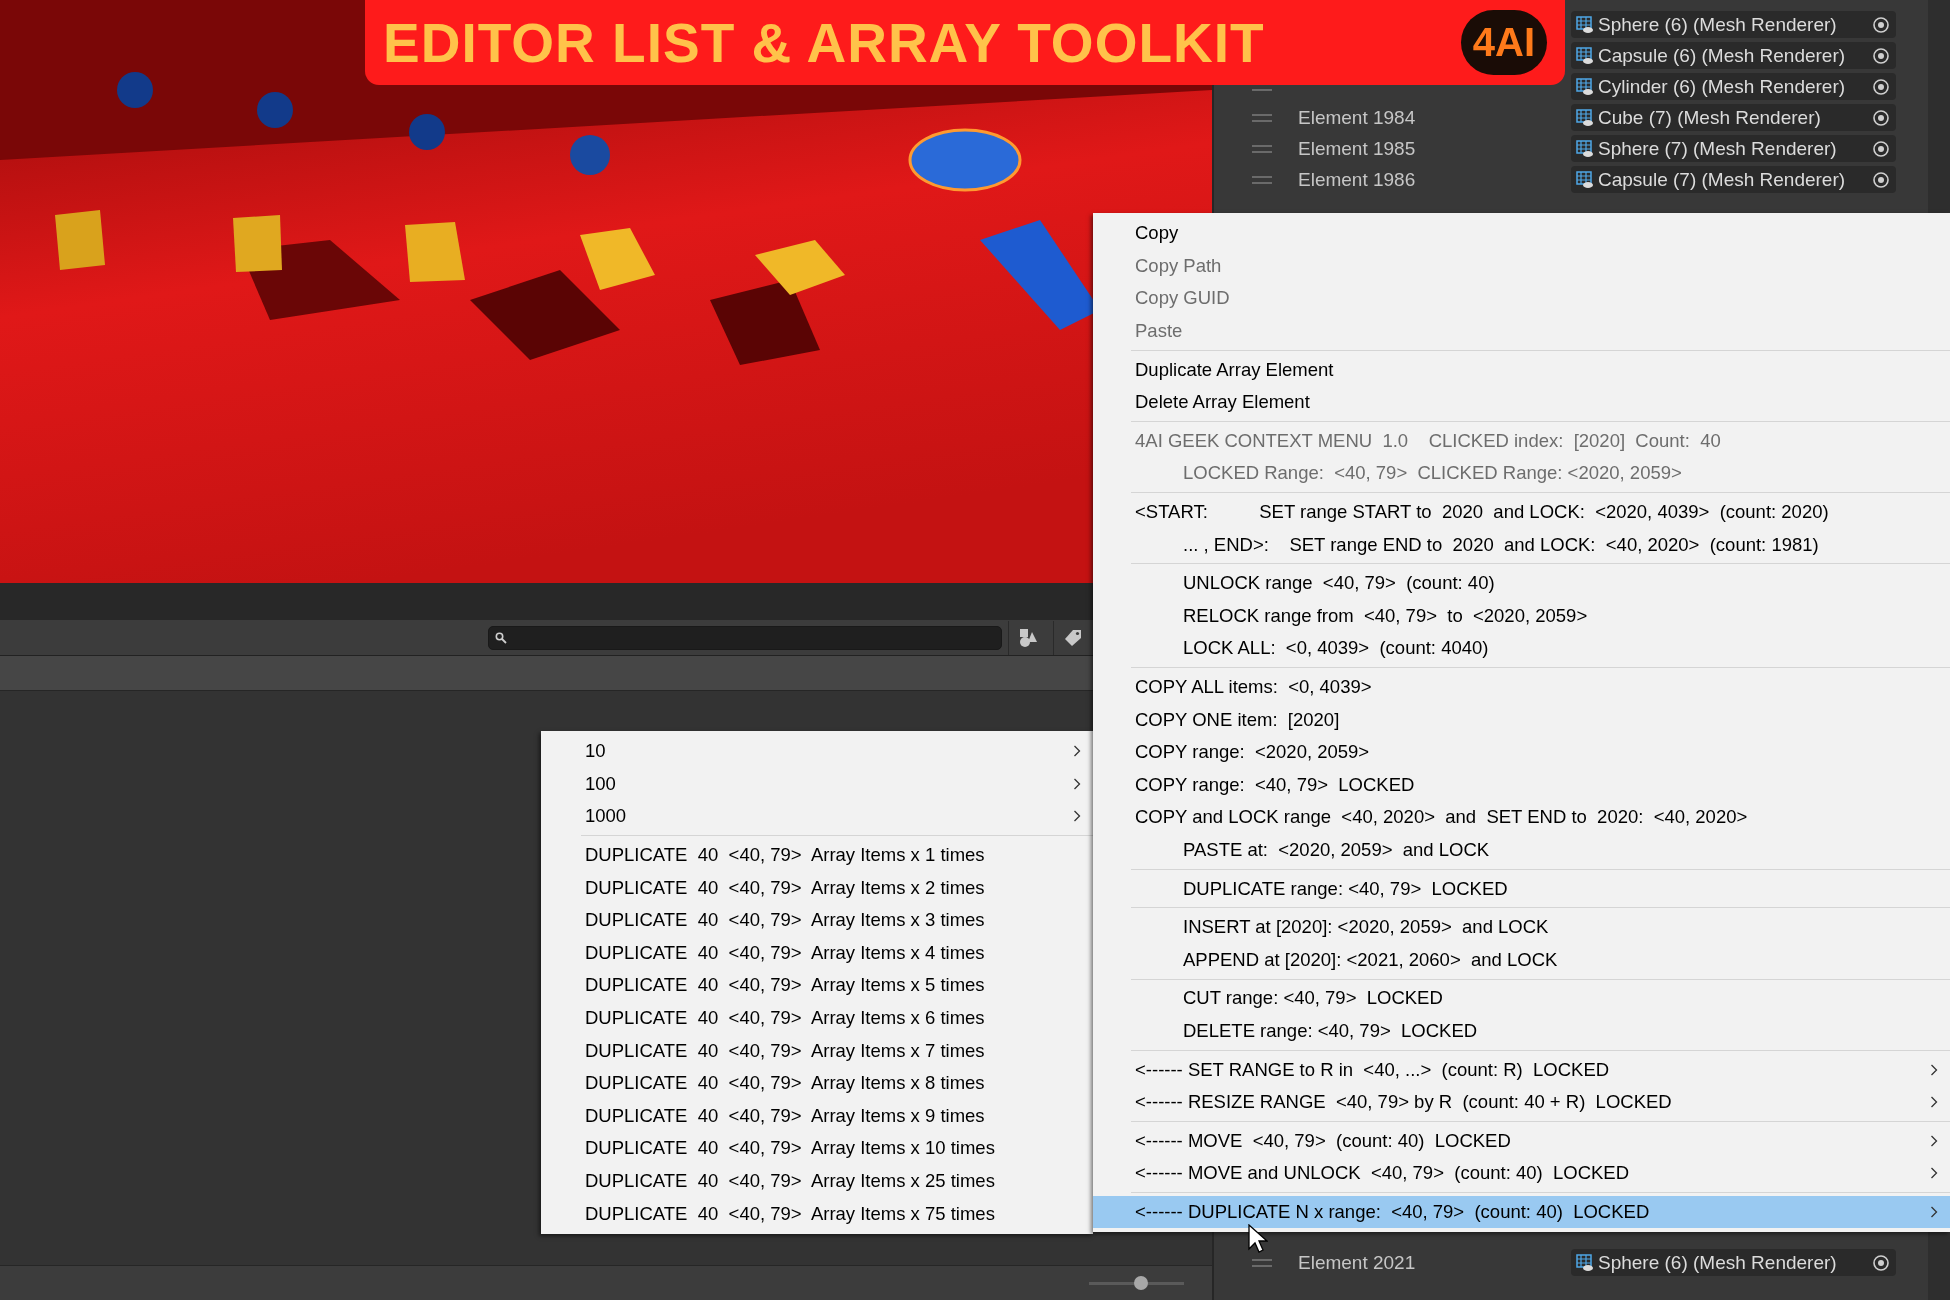  Describe the element at coordinates (745, 637) in the screenshot. I see `search-field` at that location.